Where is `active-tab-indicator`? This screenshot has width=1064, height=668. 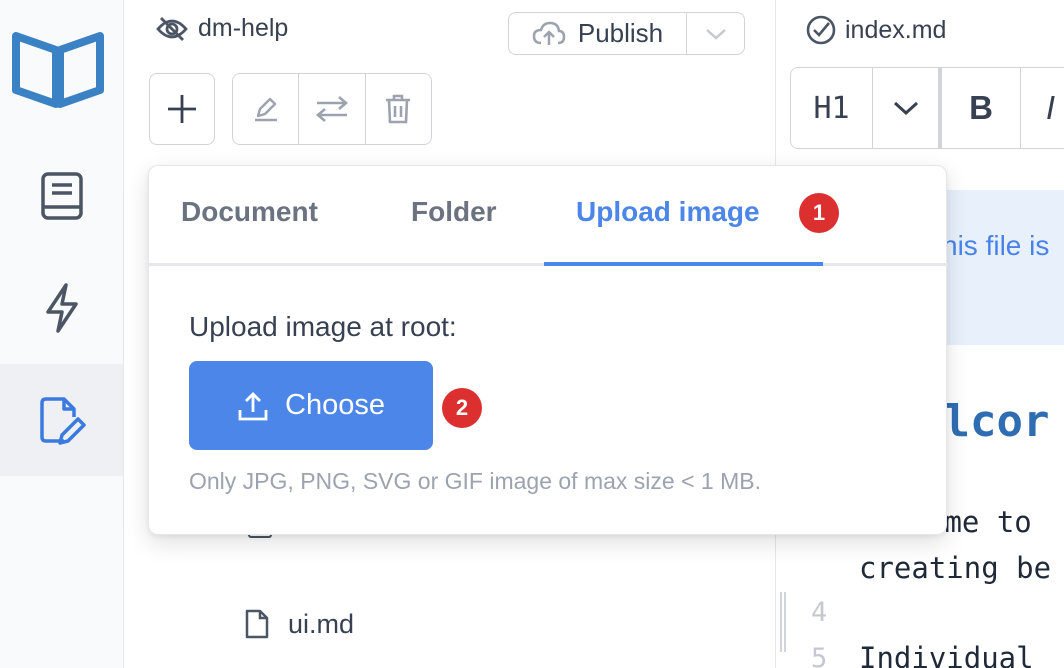 active-tab-indicator is located at coordinates (683, 264).